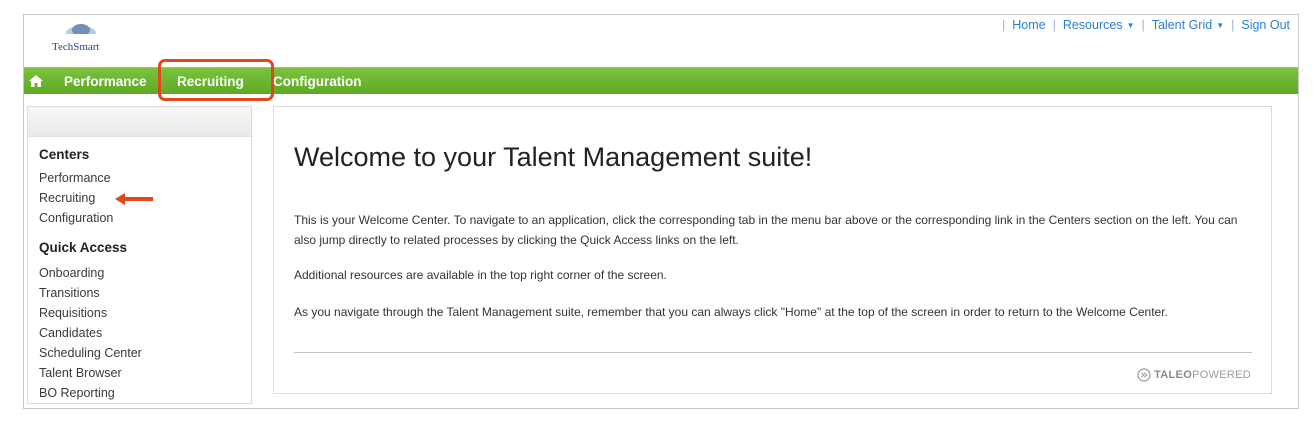  I want to click on home-link: Home, so click(1028, 25).